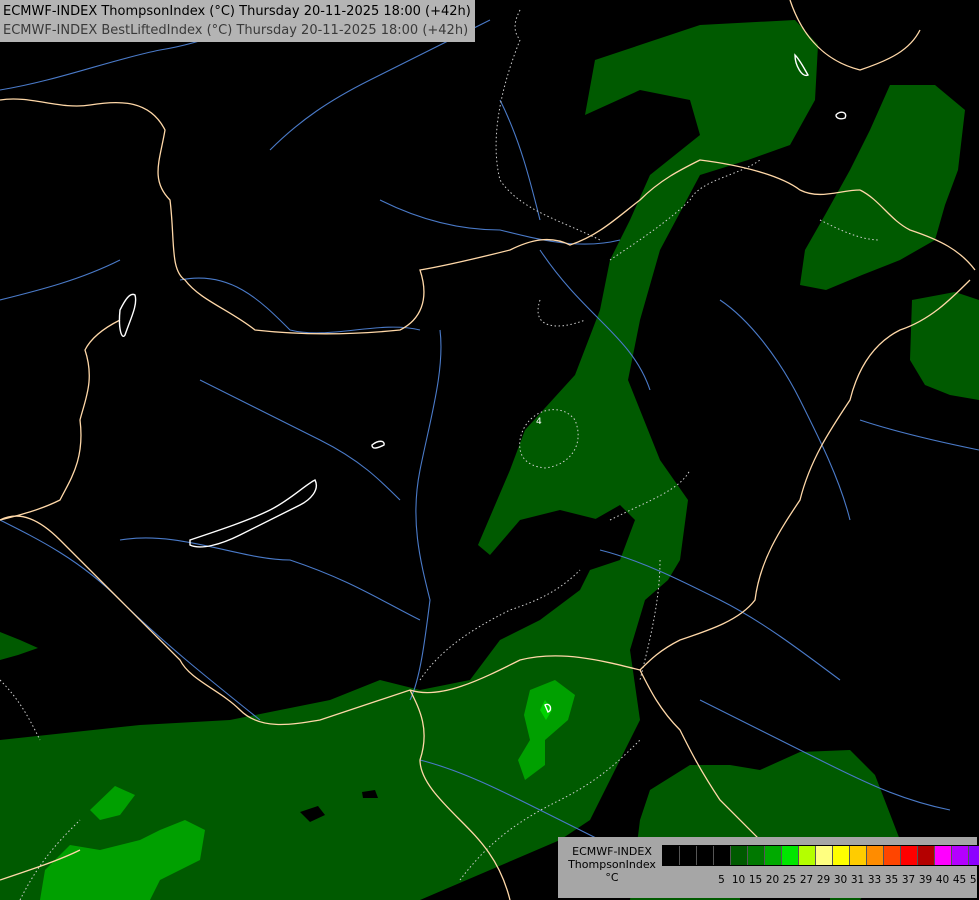 The image size is (979, 900). What do you see at coordinates (874, 880) in the screenshot?
I see `legend-tick-label: 33` at bounding box center [874, 880].